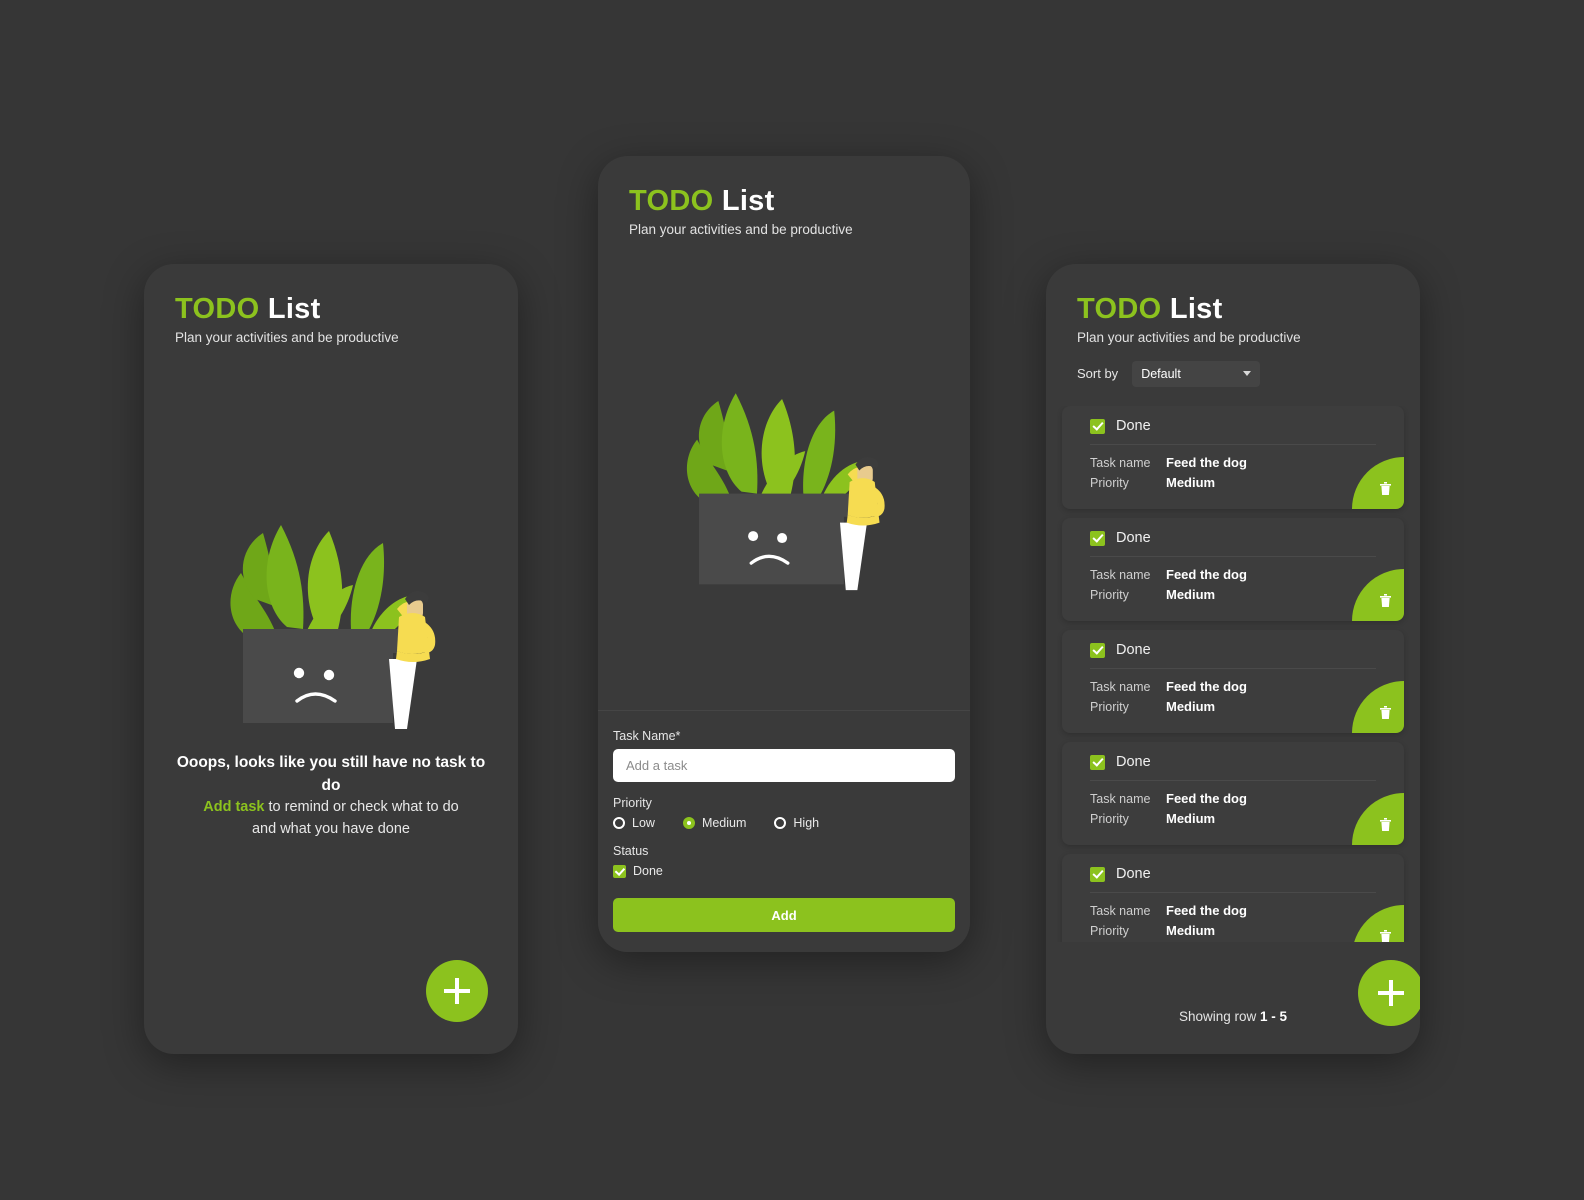  What do you see at coordinates (799, 201) in the screenshot?
I see `page-title-form: TODO List` at bounding box center [799, 201].